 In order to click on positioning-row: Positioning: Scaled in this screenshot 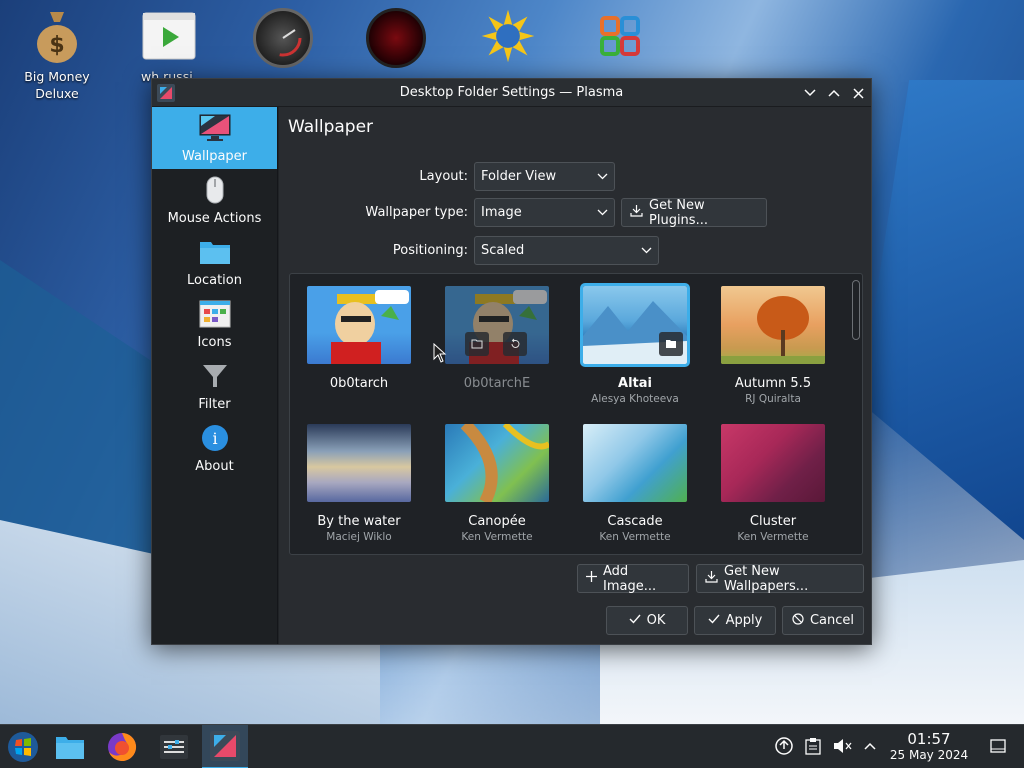, I will do `click(471, 250)`.